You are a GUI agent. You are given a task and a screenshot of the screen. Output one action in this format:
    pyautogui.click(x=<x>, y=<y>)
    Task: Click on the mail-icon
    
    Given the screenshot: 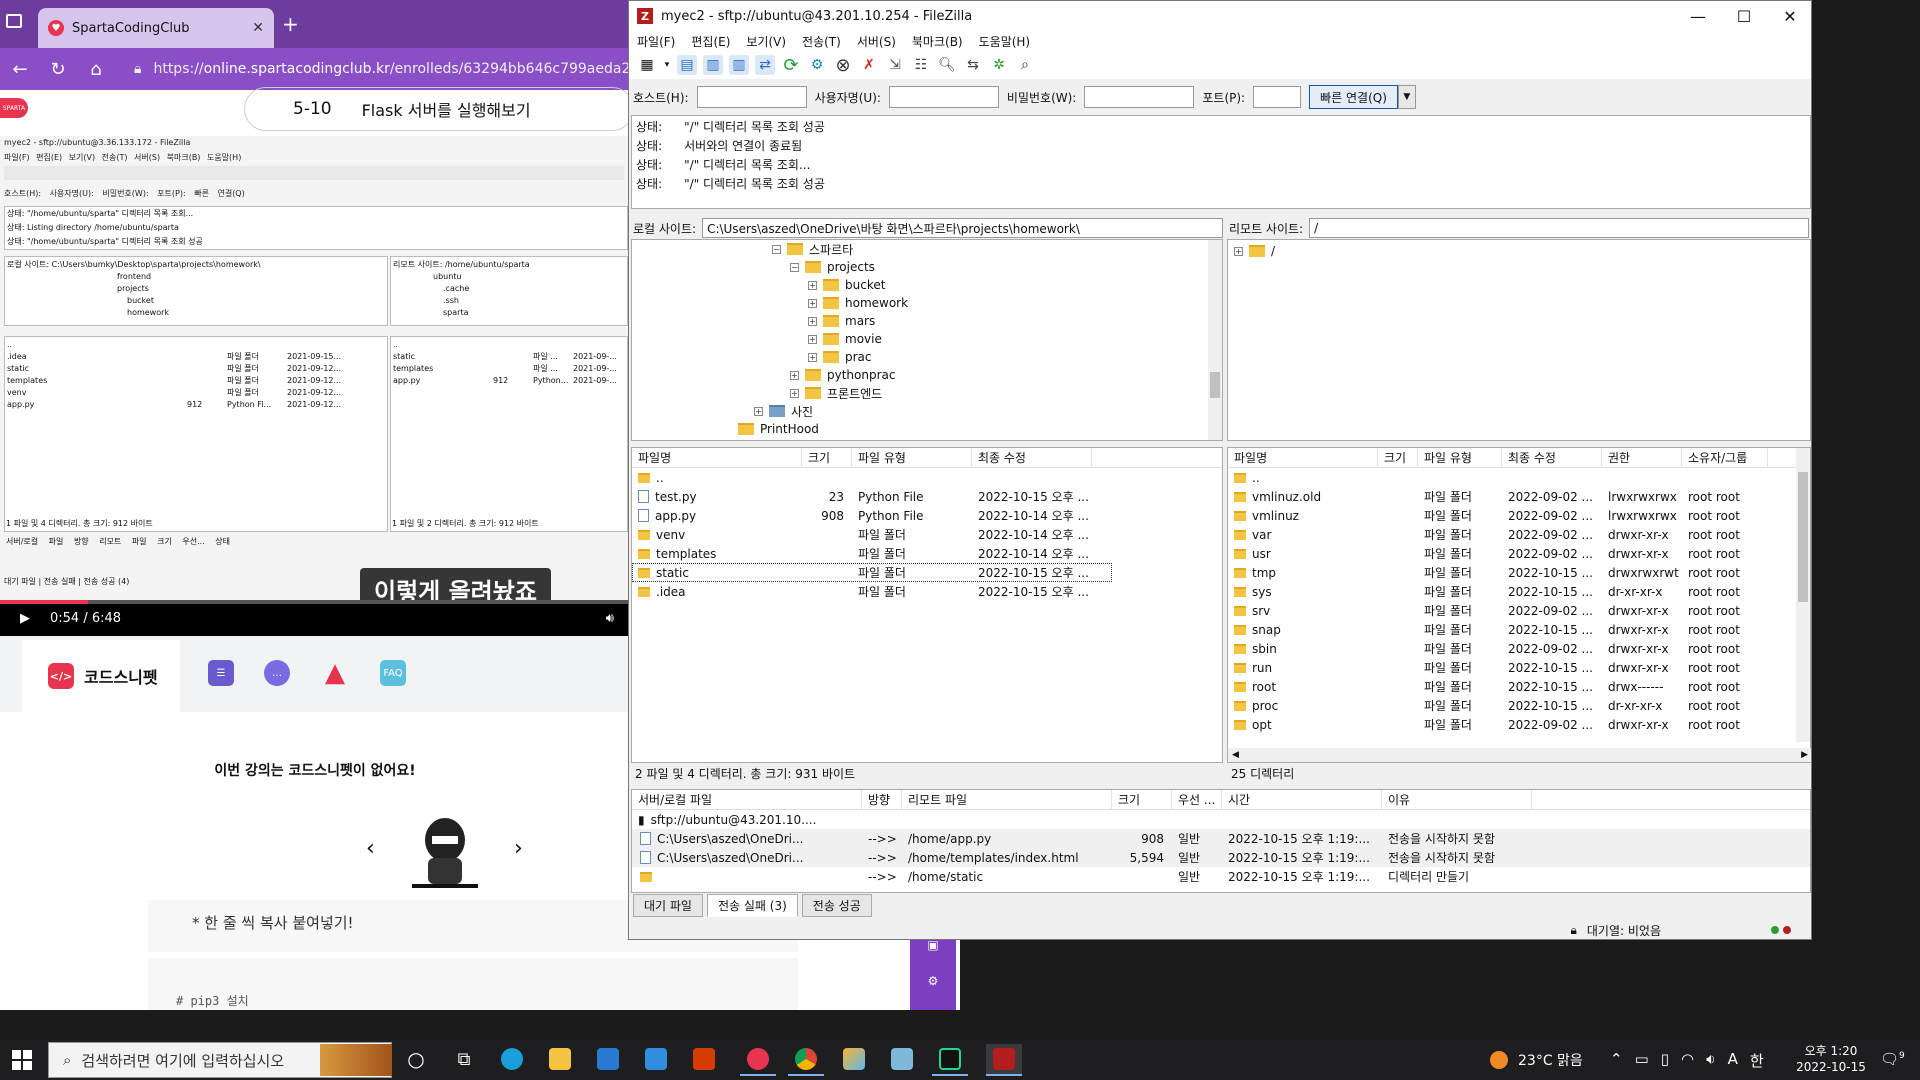 What is the action you would take?
    pyautogui.click(x=656, y=1060)
    